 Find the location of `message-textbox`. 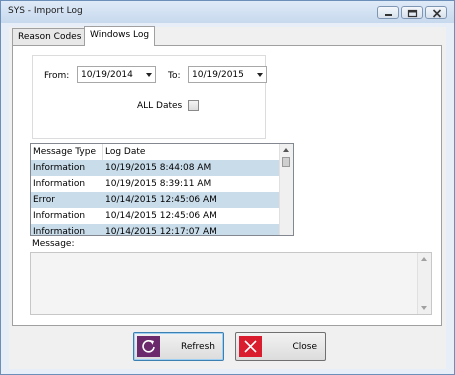

message-textbox is located at coordinates (231, 283).